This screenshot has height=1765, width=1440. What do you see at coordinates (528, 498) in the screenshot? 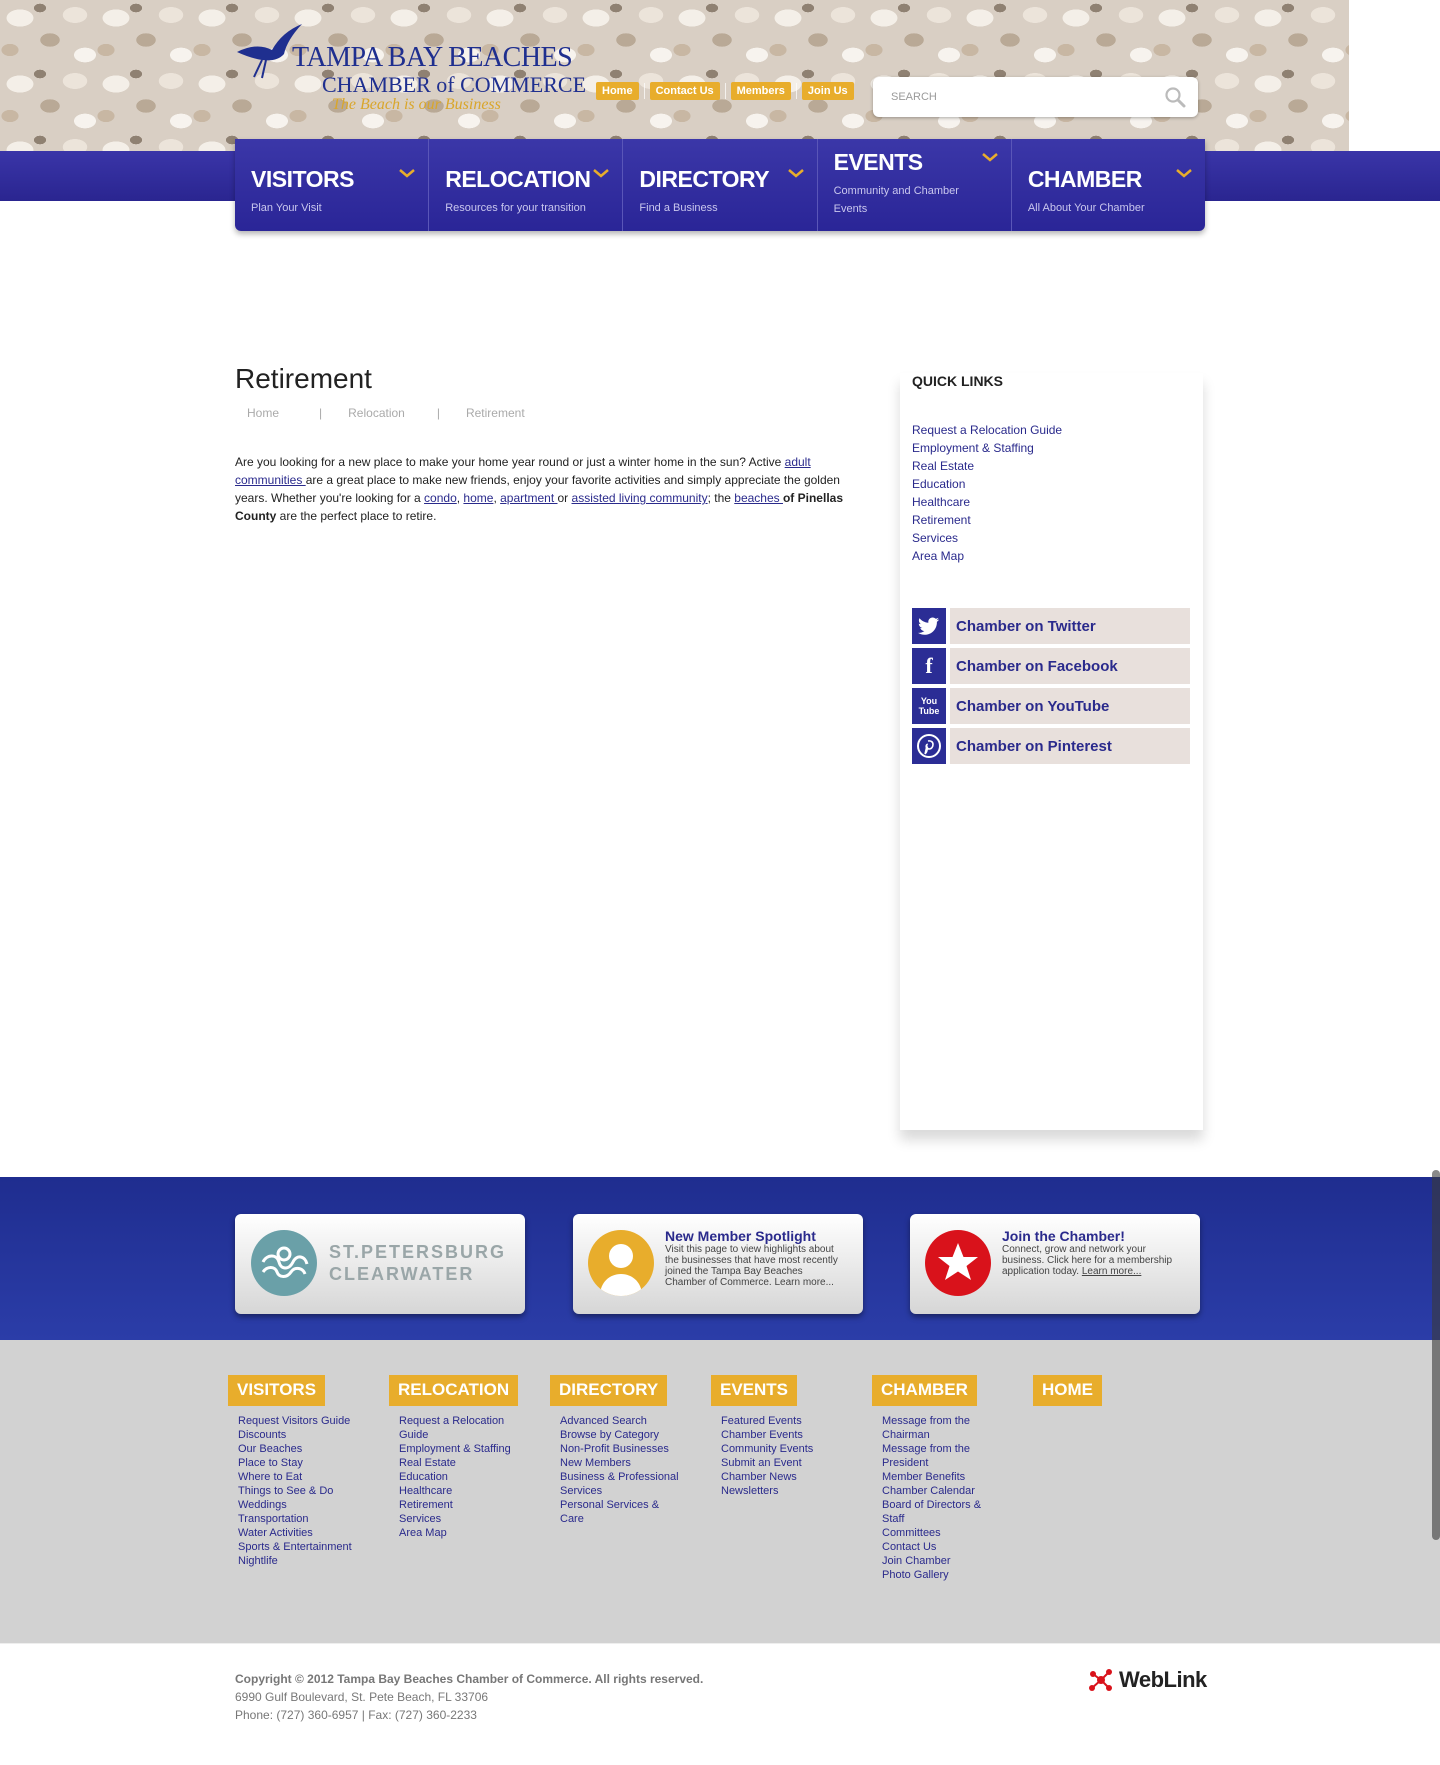
I see `link-apartment: apartment` at bounding box center [528, 498].